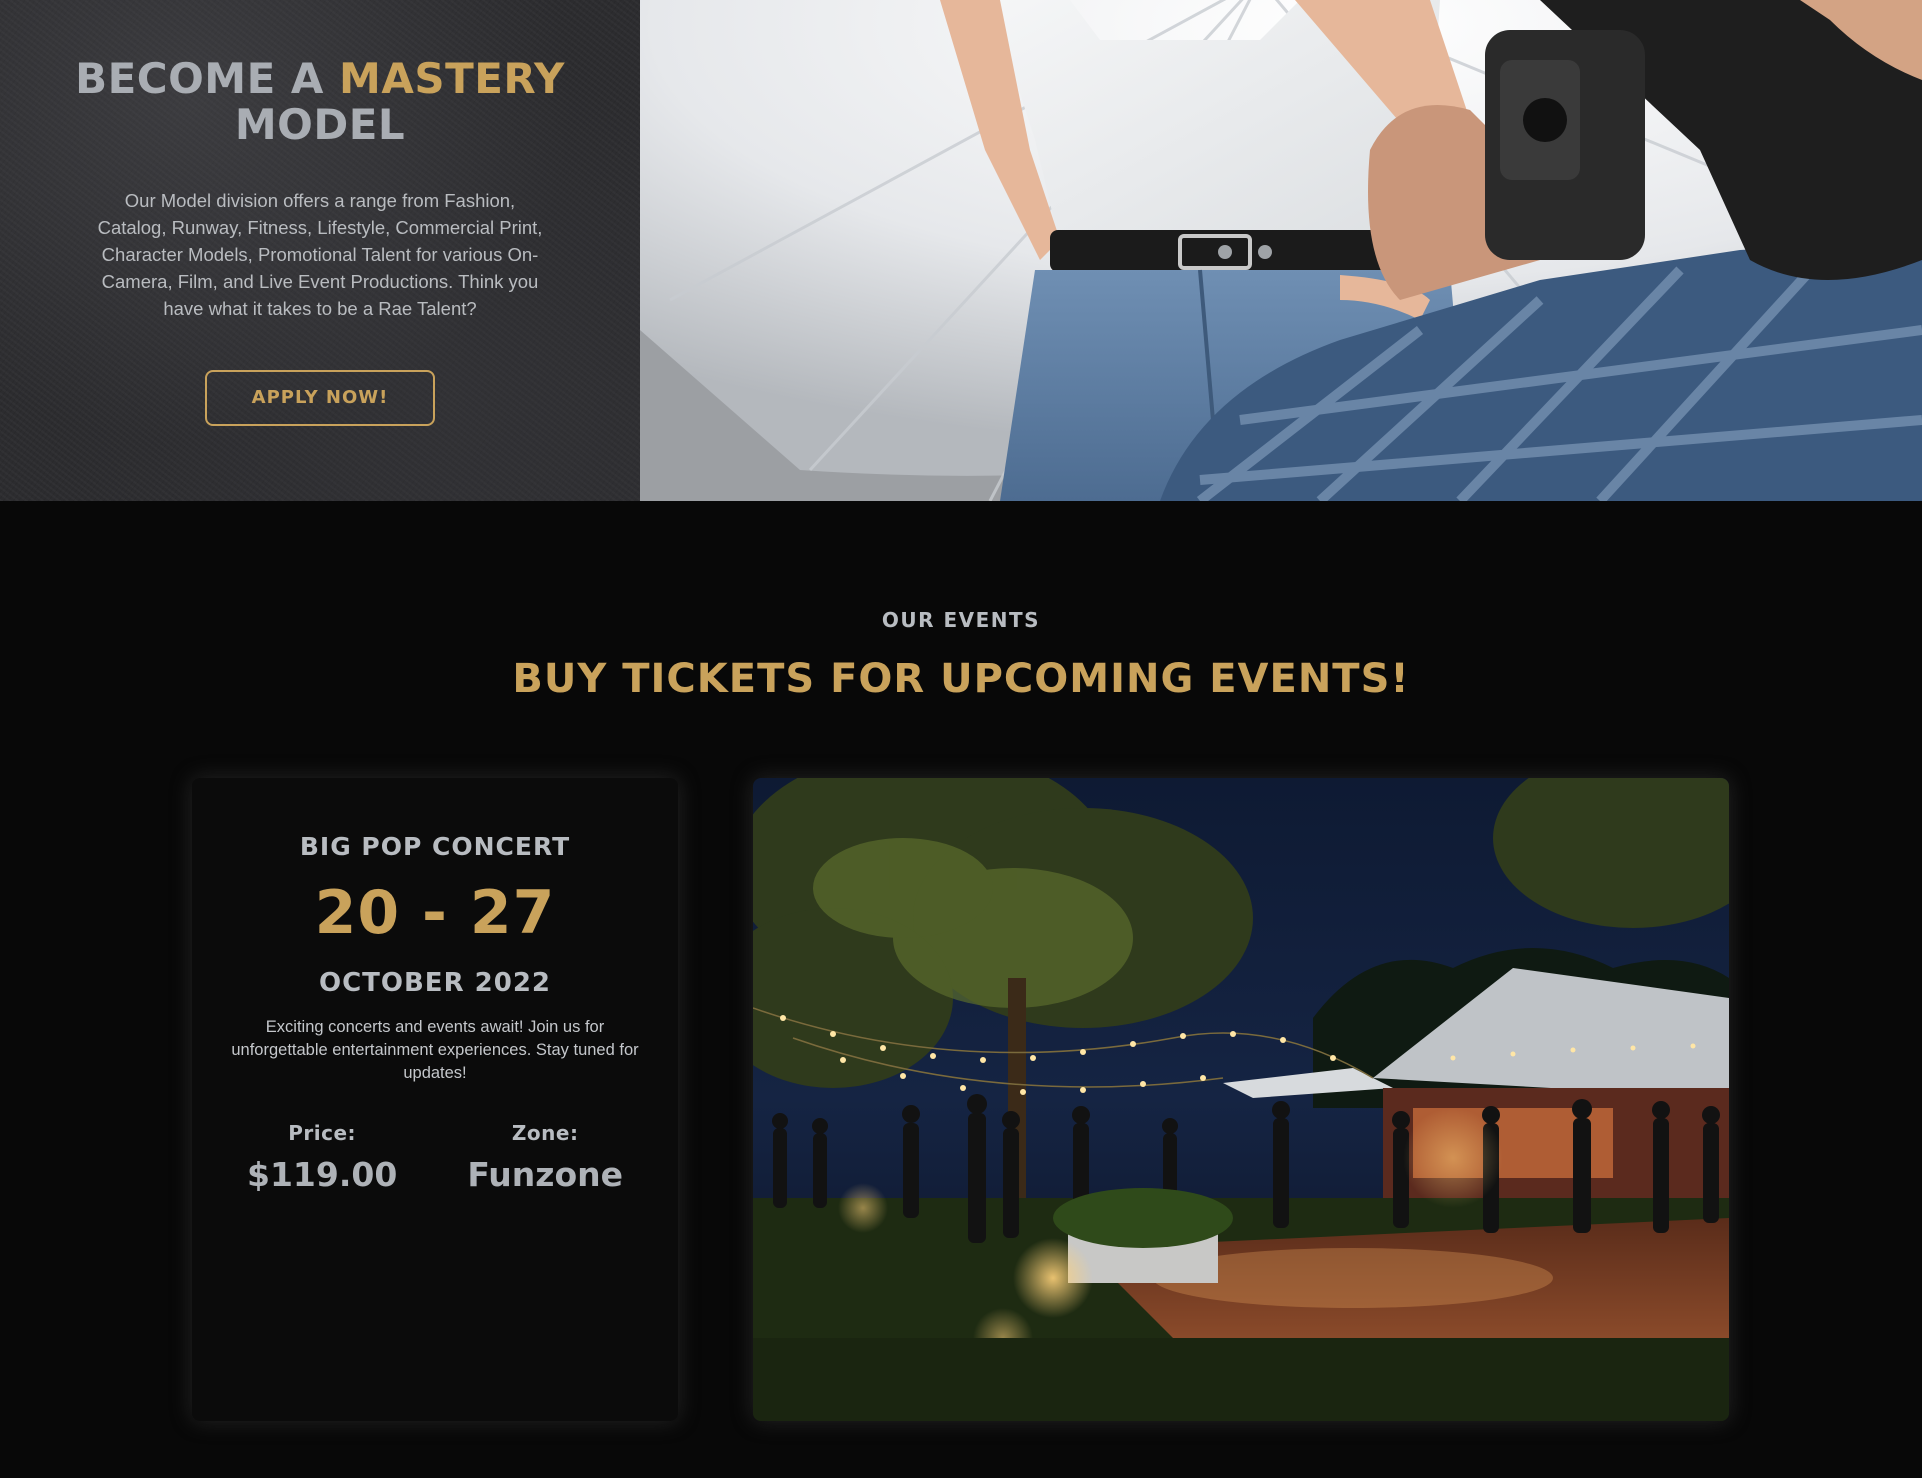 Image resolution: width=1922 pixels, height=1478 pixels. What do you see at coordinates (320, 398) in the screenshot?
I see `apply-now-button: APPLY NOW!` at bounding box center [320, 398].